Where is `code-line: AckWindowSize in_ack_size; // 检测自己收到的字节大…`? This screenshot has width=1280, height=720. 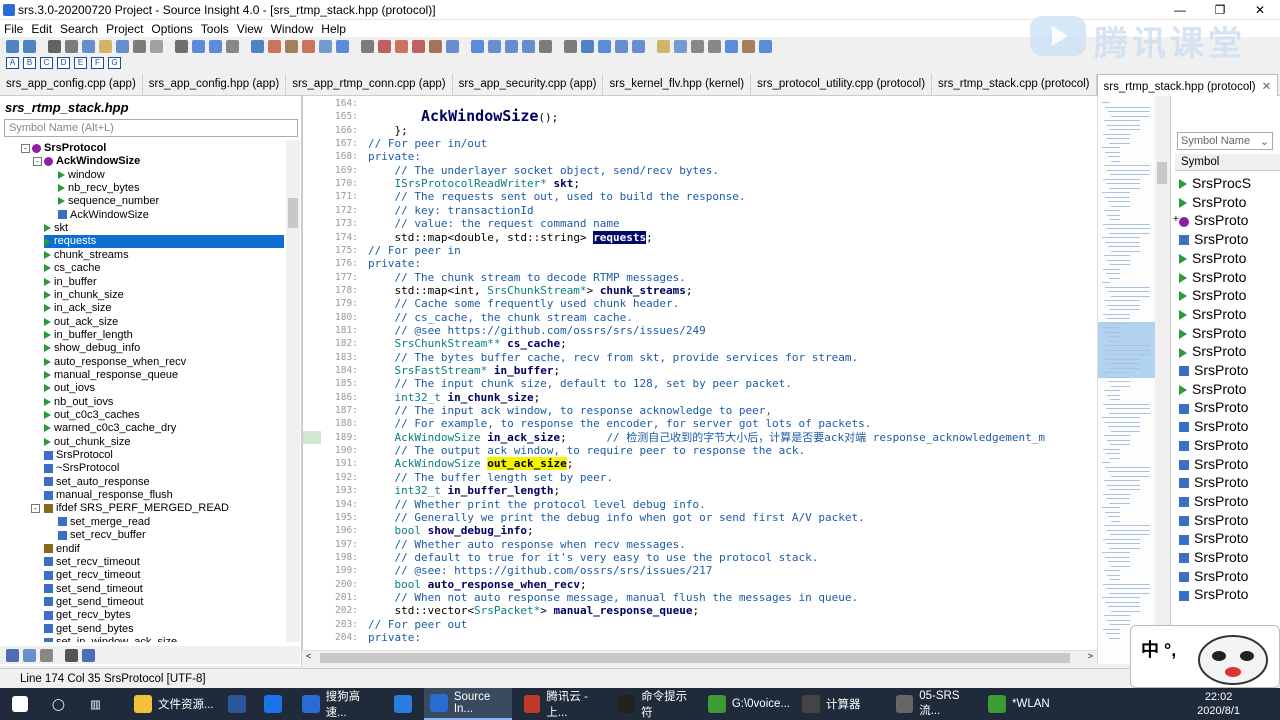 code-line: AckWindowSize in_ack_size; // 检测自己收到的字节大… is located at coordinates (706, 437).